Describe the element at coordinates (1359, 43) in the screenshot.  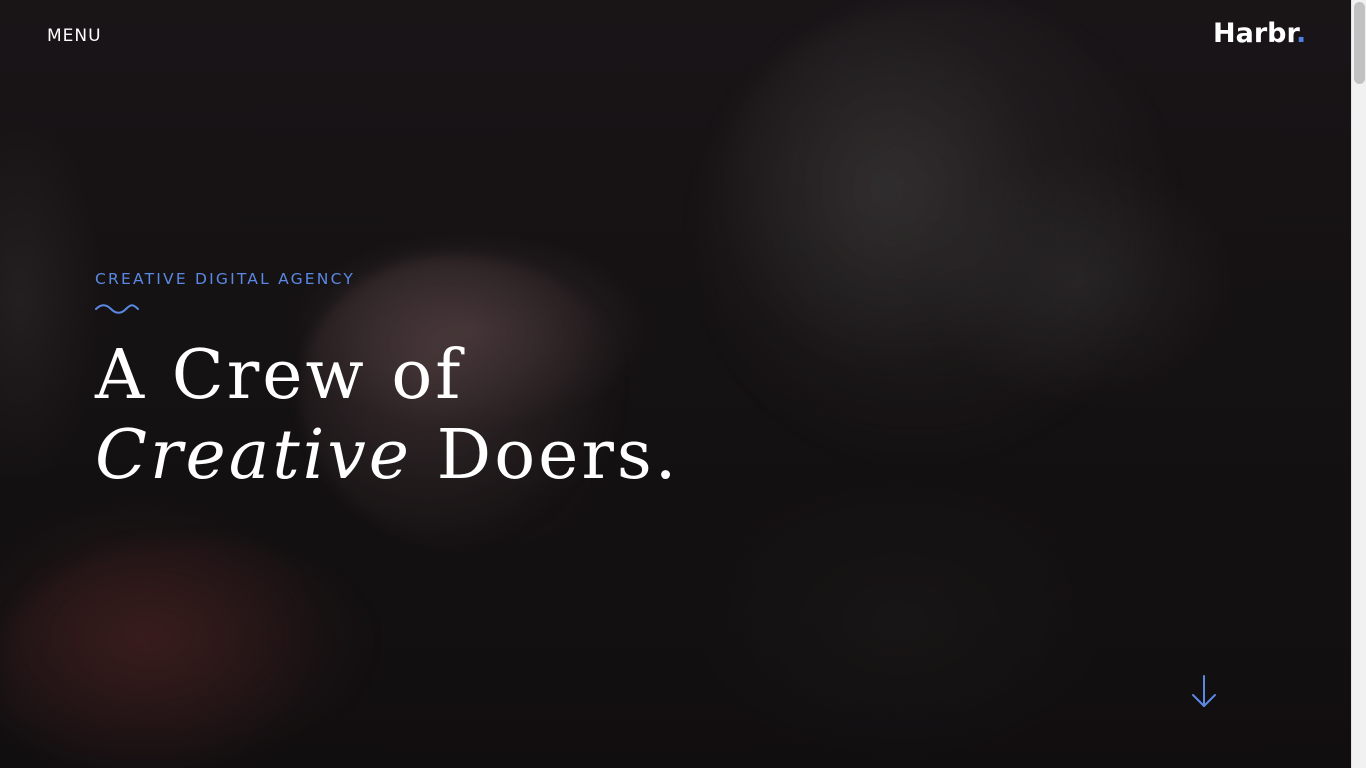
I see `scrollbar-thumb` at that location.